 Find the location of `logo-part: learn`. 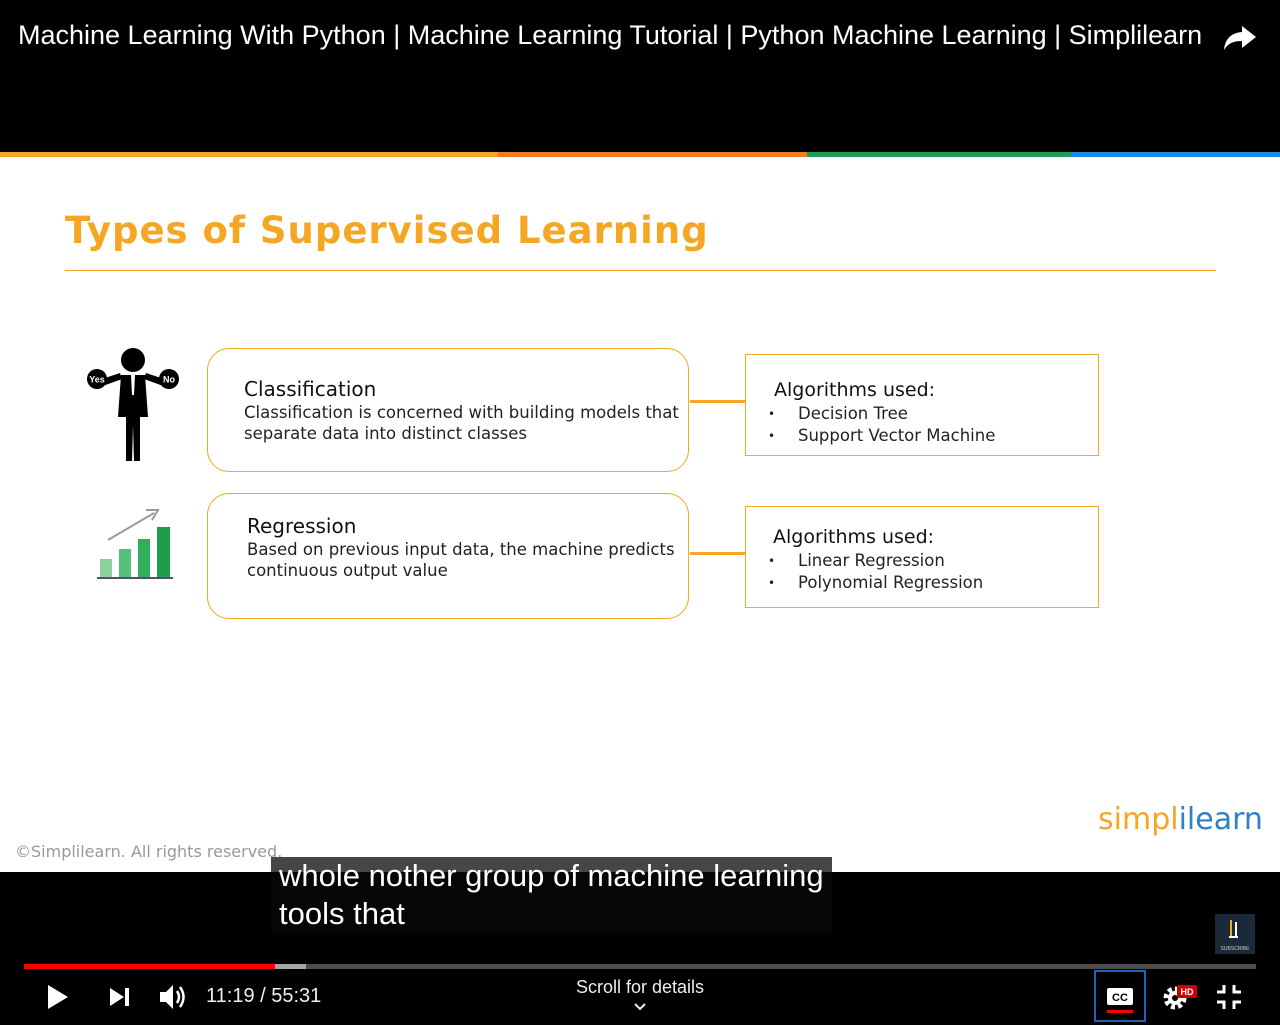

logo-part: learn is located at coordinates (1224, 819).